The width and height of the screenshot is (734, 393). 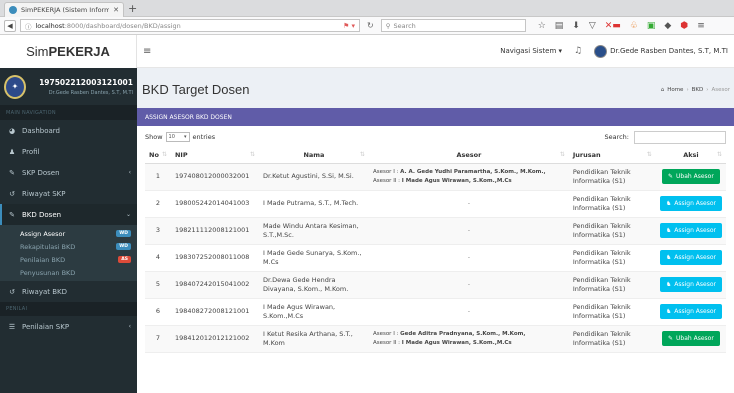 I want to click on shield-icon: ⬢, so click(x=684, y=26).